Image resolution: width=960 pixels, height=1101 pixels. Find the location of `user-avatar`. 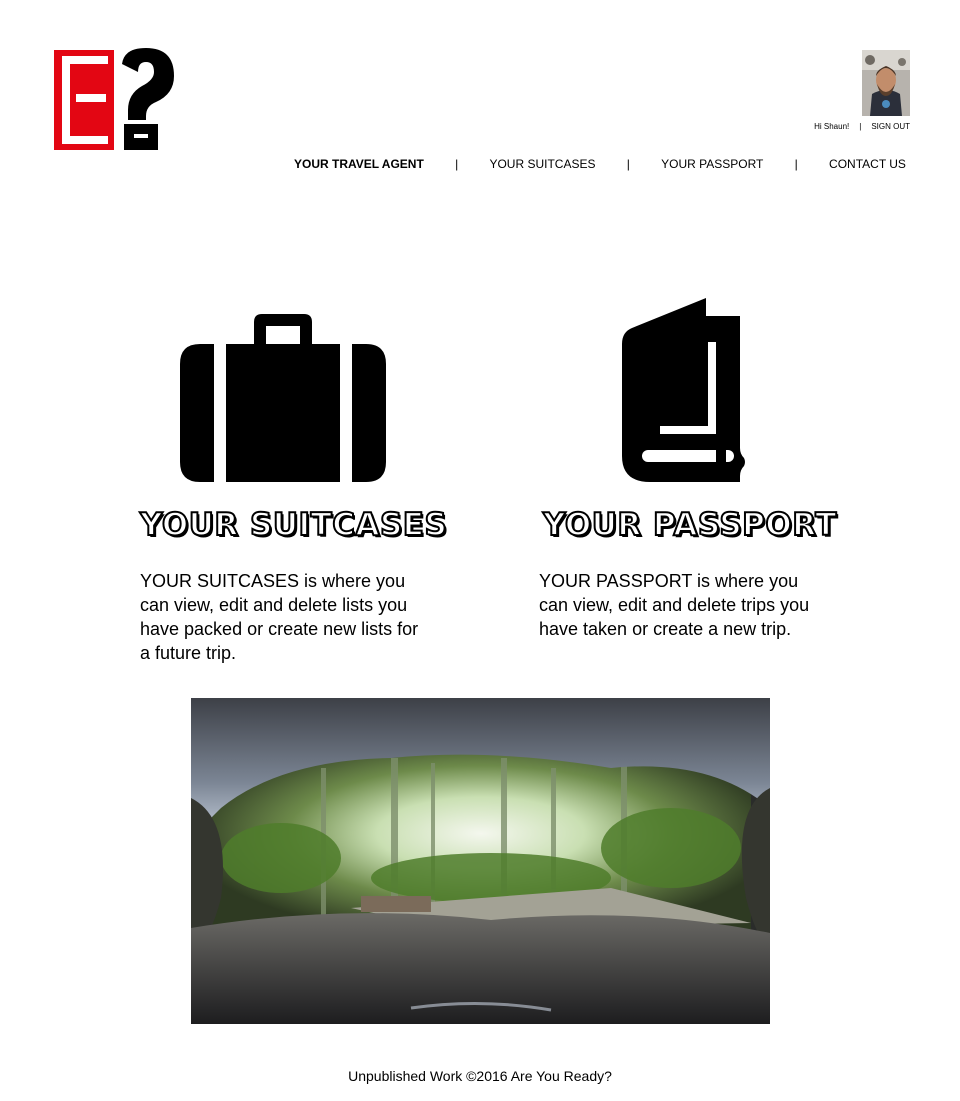

user-avatar is located at coordinates (886, 83).